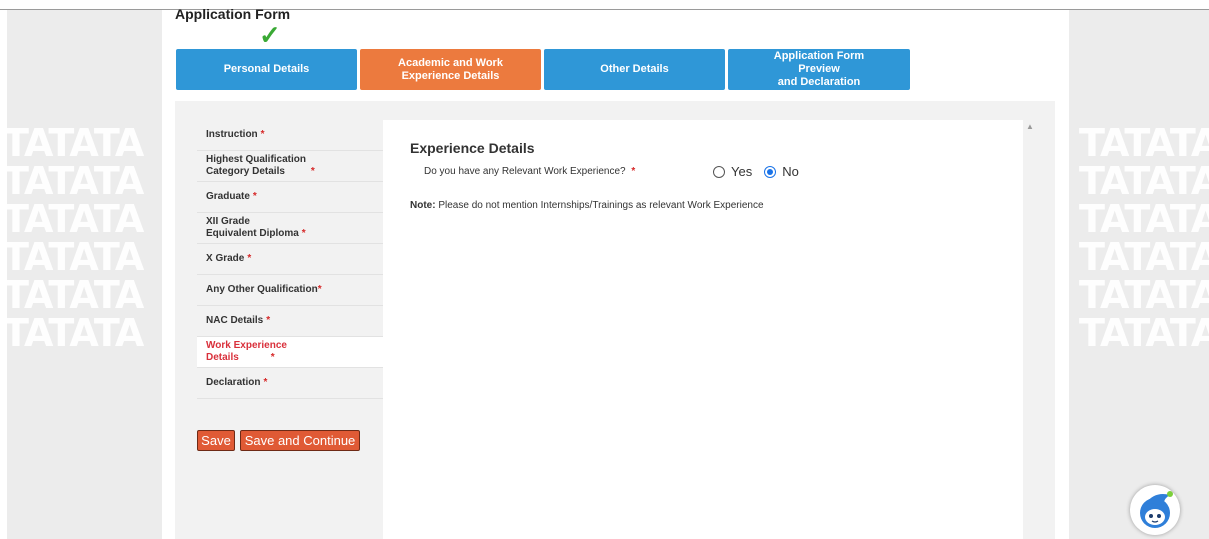  What do you see at coordinates (290, 166) in the screenshot?
I see `sidebar-item-highest-qualification: Highest Qualification Category Details *` at bounding box center [290, 166].